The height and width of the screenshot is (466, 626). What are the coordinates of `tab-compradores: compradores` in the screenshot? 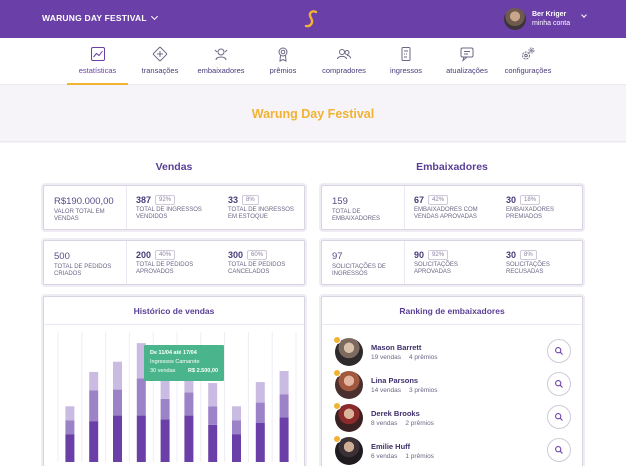 It's located at (344, 61).